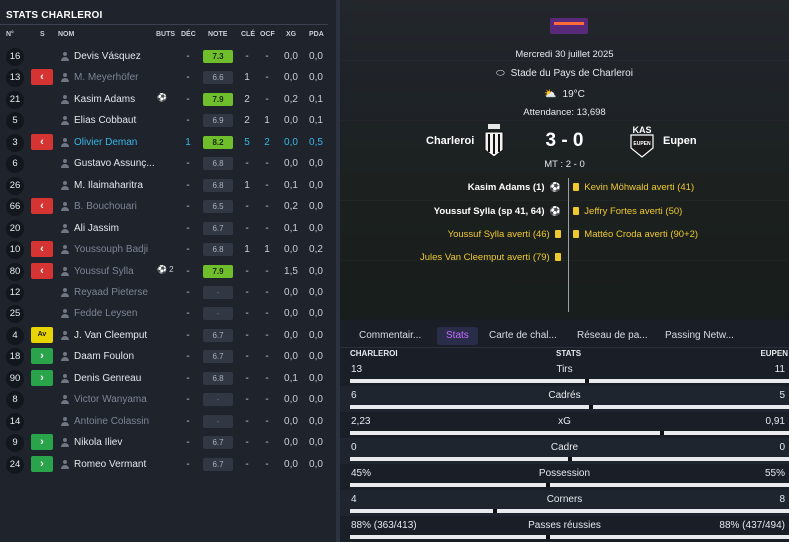 This screenshot has height=542, width=789. Describe the element at coordinates (115, 335) in the screenshot. I see `player-name: J. Van Cleemput` at that location.